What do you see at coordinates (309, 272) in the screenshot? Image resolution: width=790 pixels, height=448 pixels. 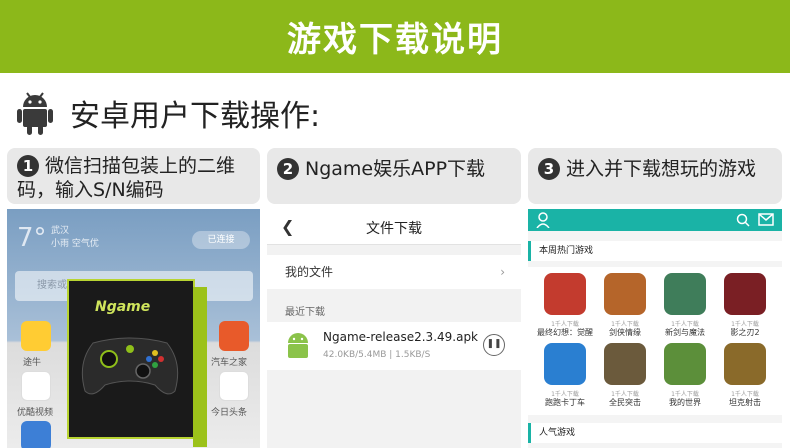 I see `my-files-label: 我的文件` at bounding box center [309, 272].